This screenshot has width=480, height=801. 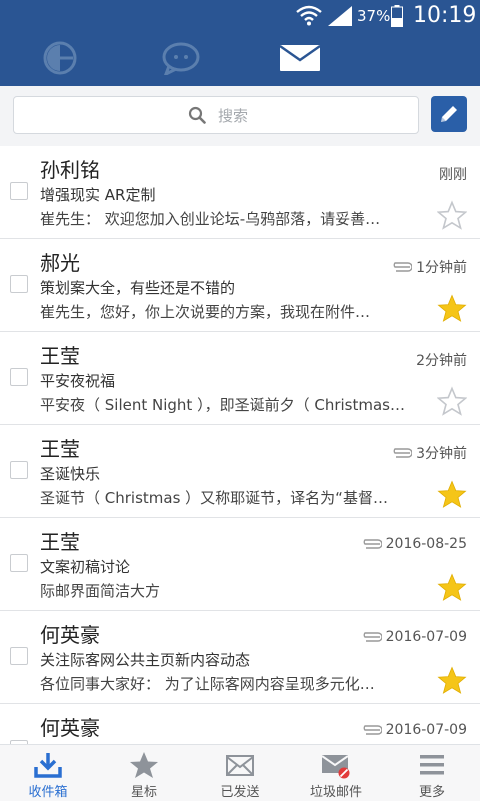 What do you see at coordinates (431, 792) in the screenshot?
I see `tab-more-label: 更多` at bounding box center [431, 792].